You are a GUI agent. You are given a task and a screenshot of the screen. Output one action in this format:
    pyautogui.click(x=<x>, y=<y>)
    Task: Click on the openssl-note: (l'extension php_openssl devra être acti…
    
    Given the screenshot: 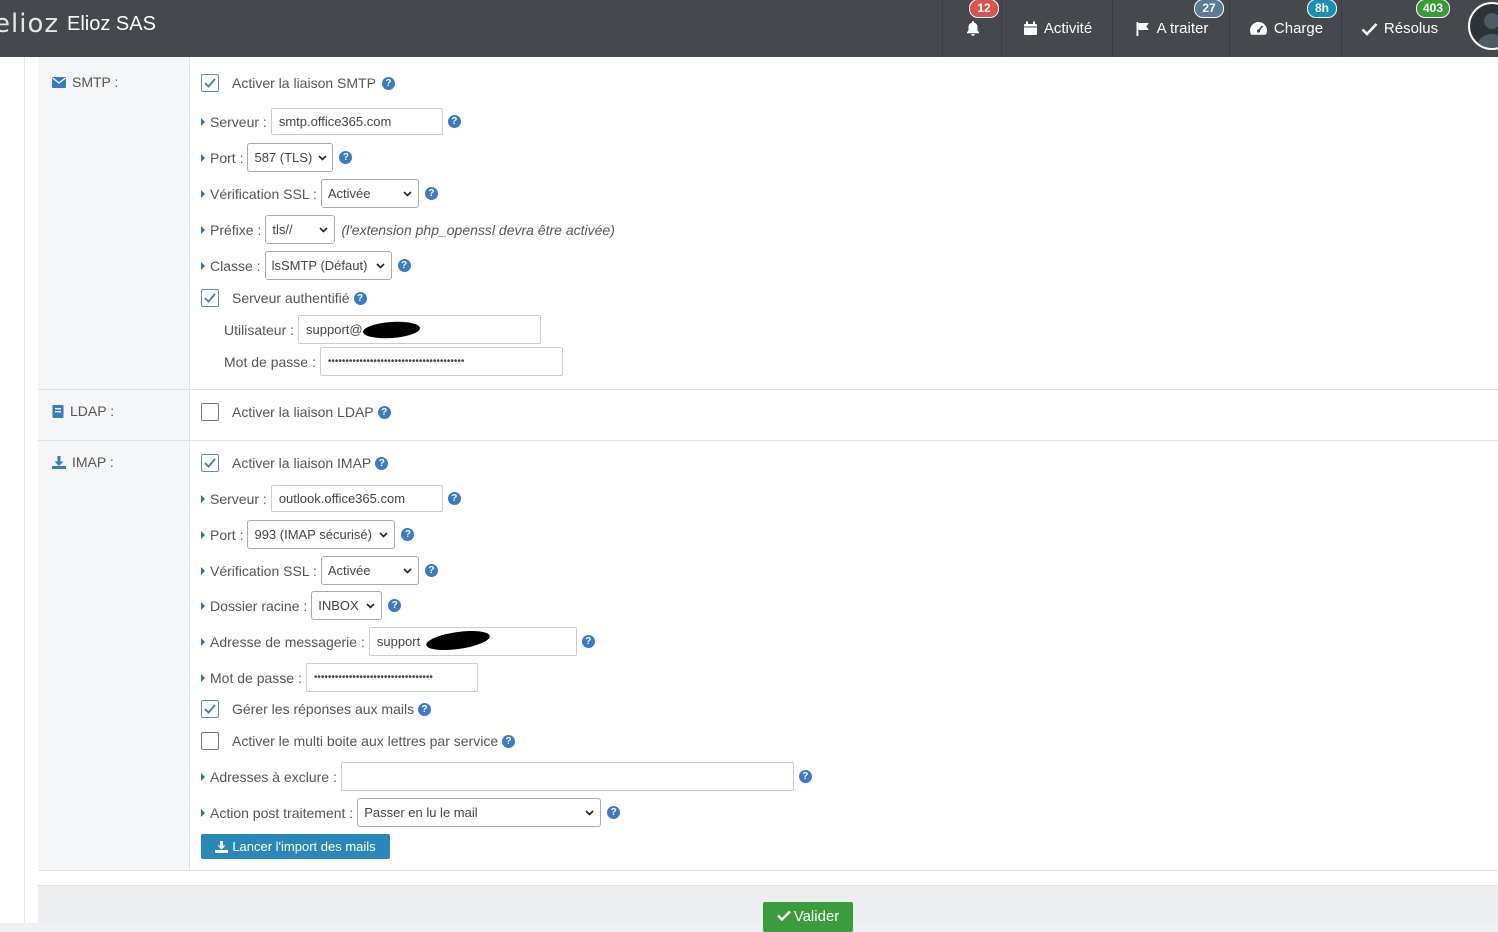 What is the action you would take?
    pyautogui.click(x=478, y=229)
    